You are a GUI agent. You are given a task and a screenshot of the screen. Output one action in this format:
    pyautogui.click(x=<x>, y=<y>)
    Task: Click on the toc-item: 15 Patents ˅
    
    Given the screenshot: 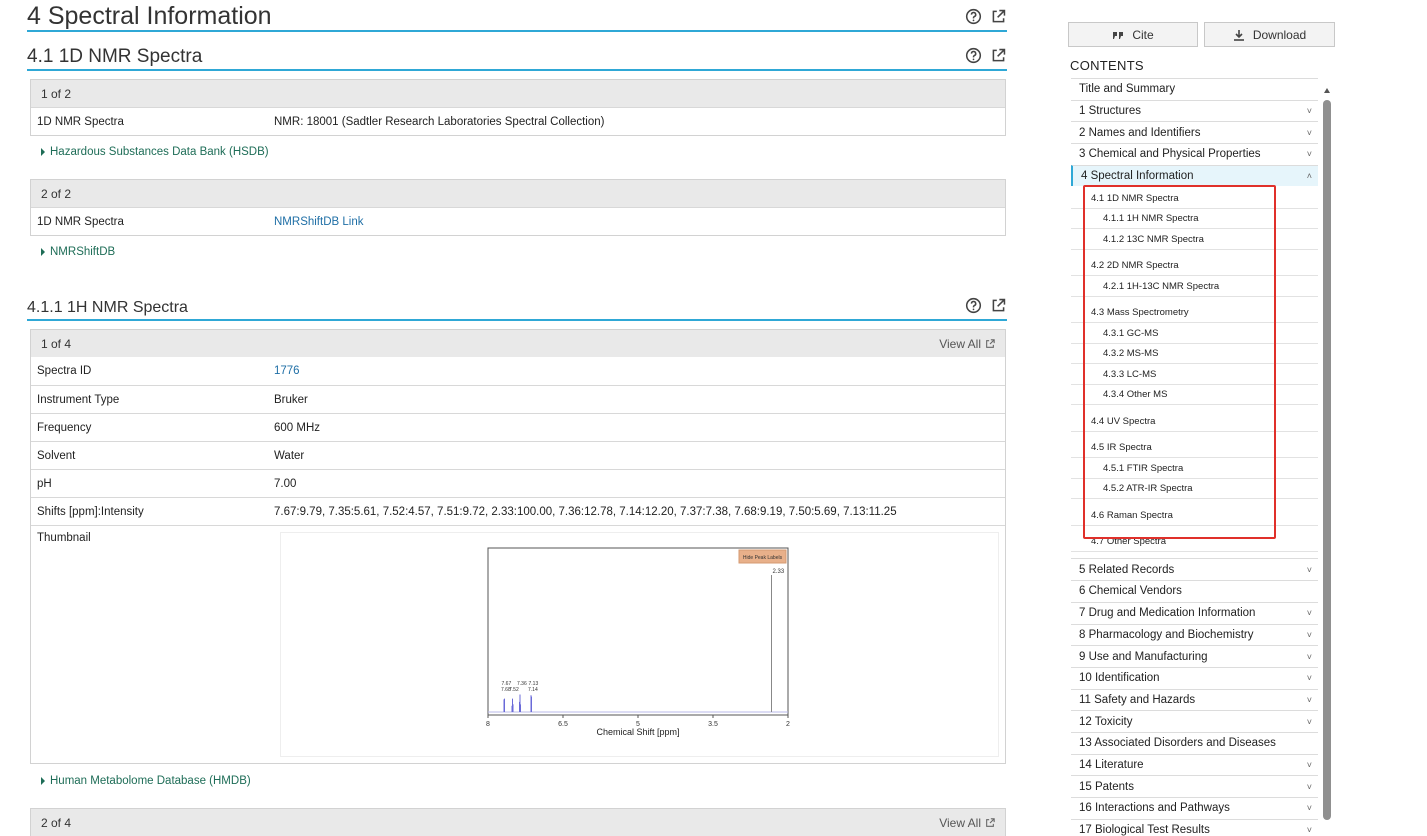 What is the action you would take?
    pyautogui.click(x=1194, y=786)
    